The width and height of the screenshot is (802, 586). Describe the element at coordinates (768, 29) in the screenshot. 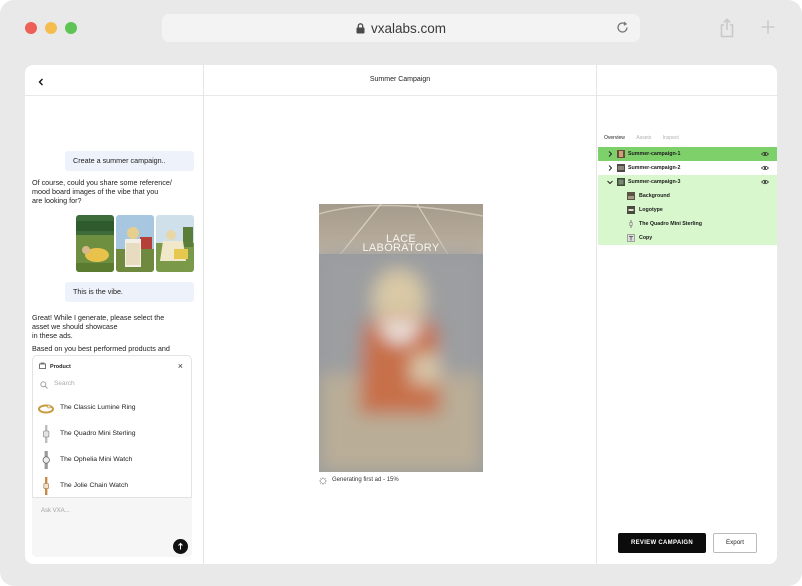

I see `new-tab-icon` at that location.